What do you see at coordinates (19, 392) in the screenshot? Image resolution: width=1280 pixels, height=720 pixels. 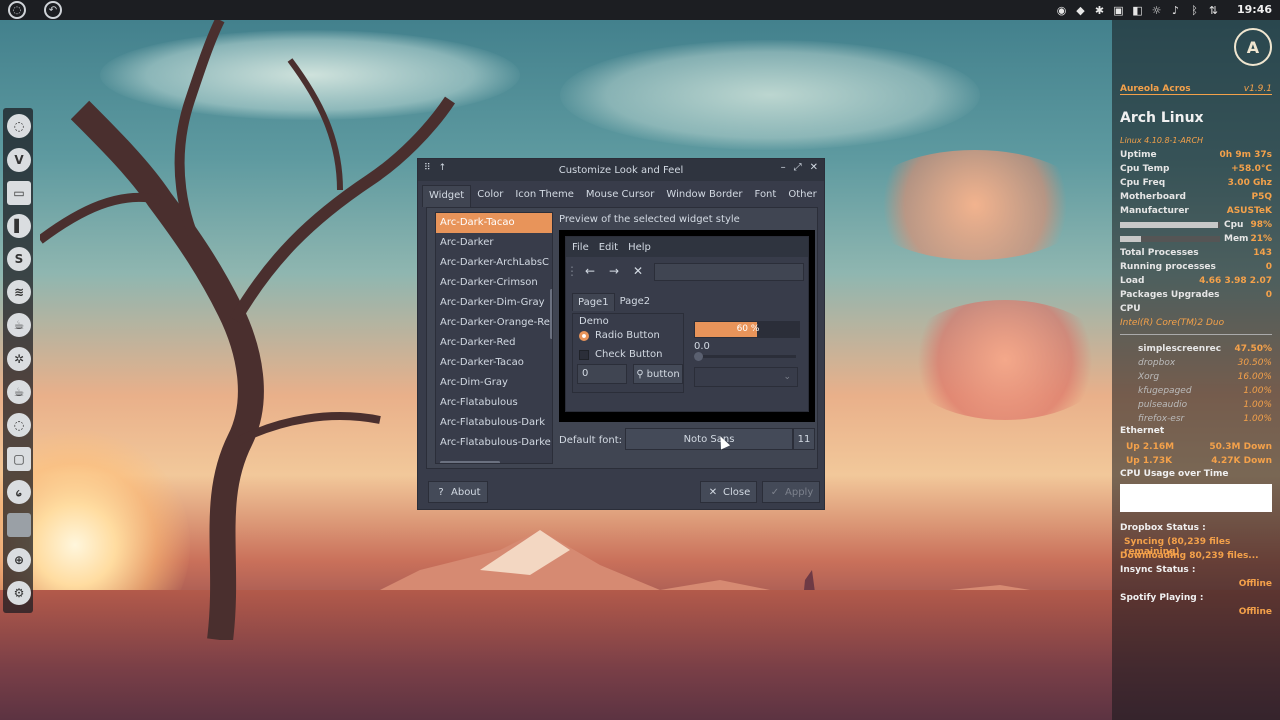 I see `teapot-alt-icon: ☕` at bounding box center [19, 392].